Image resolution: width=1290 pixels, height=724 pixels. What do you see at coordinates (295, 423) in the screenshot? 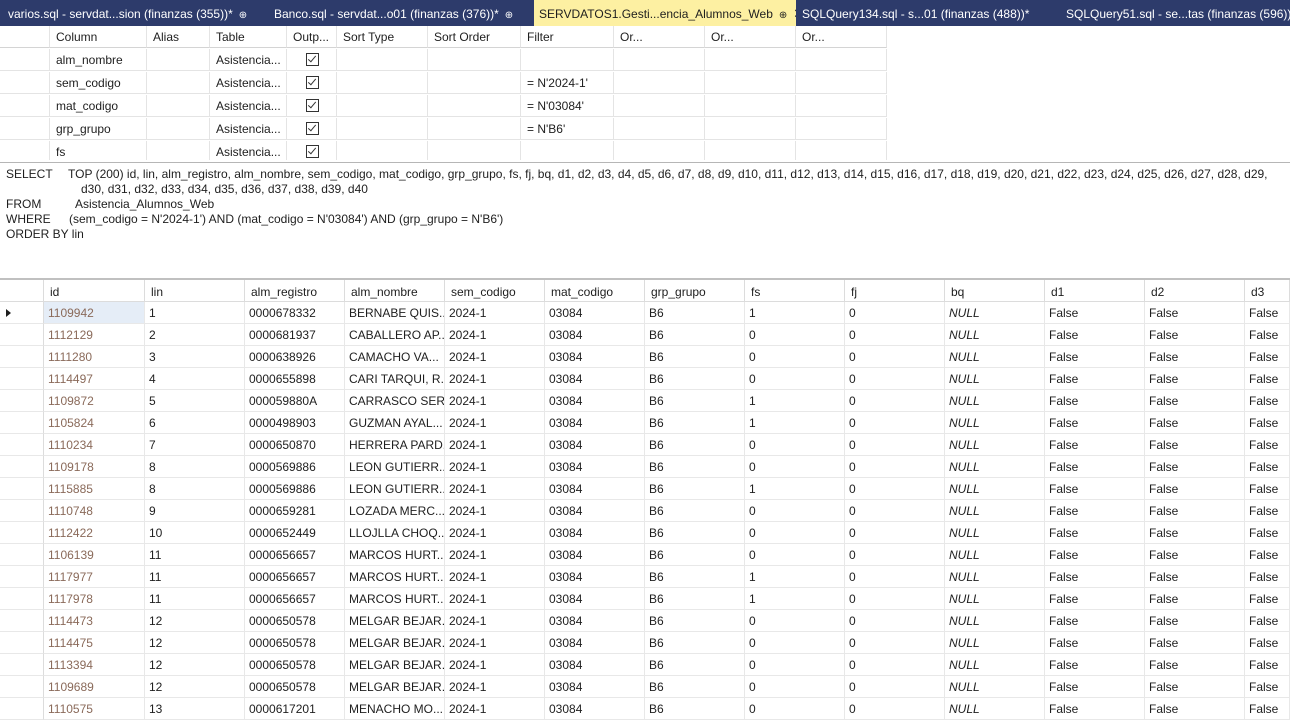
I see `alm-registro-cell: 0000498903` at bounding box center [295, 423].